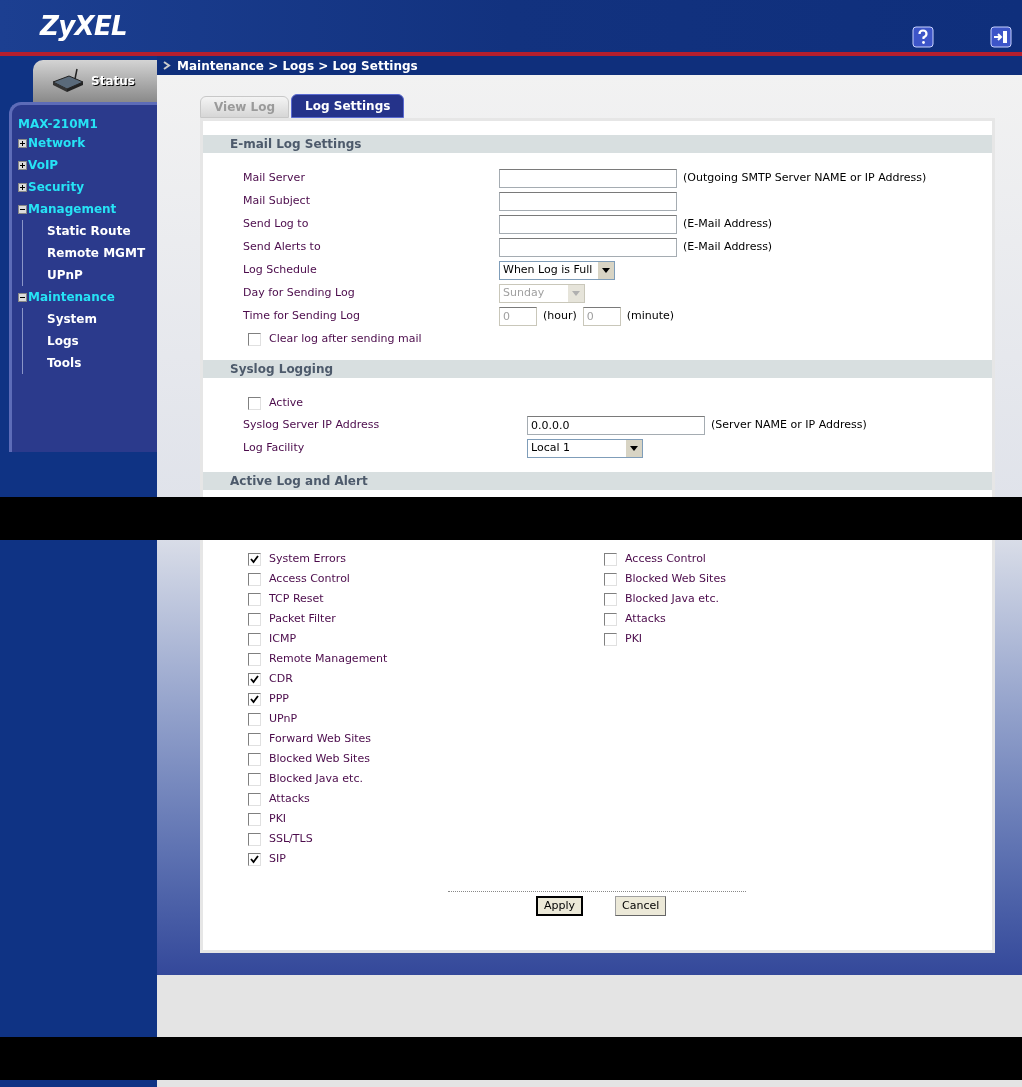  What do you see at coordinates (276, 224) in the screenshot?
I see `field-label: Send Log to` at bounding box center [276, 224].